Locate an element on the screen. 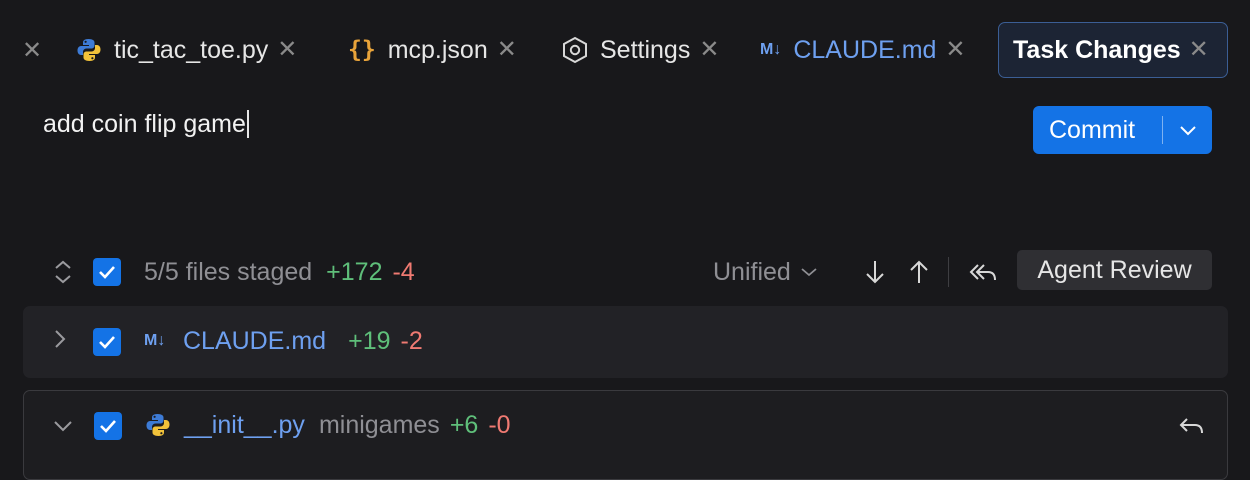 Image resolution: width=1250 pixels, height=480 pixels. staged-summary: 5/5 files staged +172 -4 is located at coordinates (279, 272).